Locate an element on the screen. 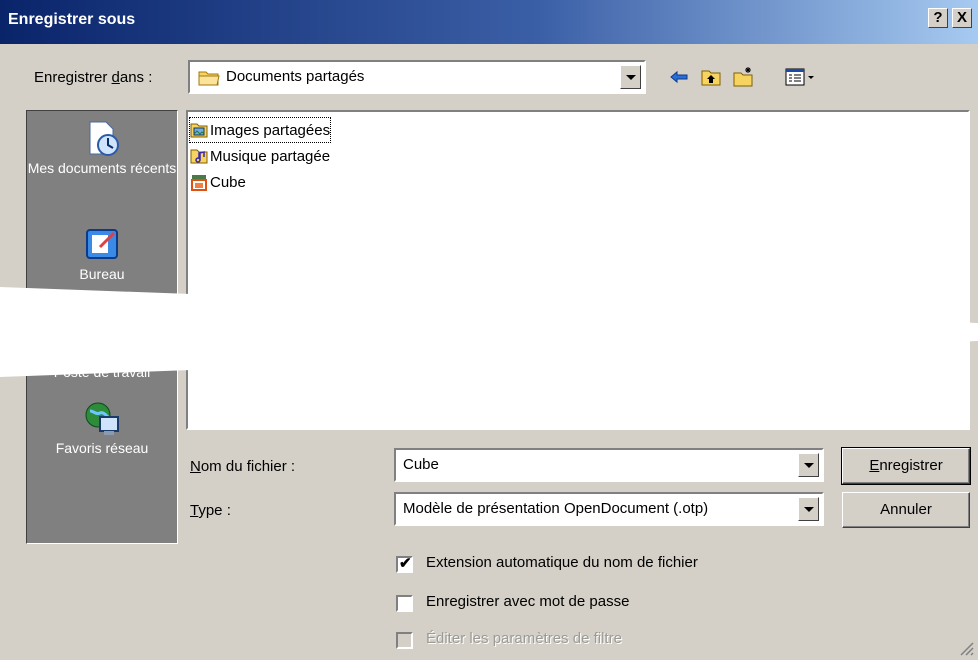 This screenshot has height=660, width=978. list-item: Images partagées is located at coordinates (260, 130).